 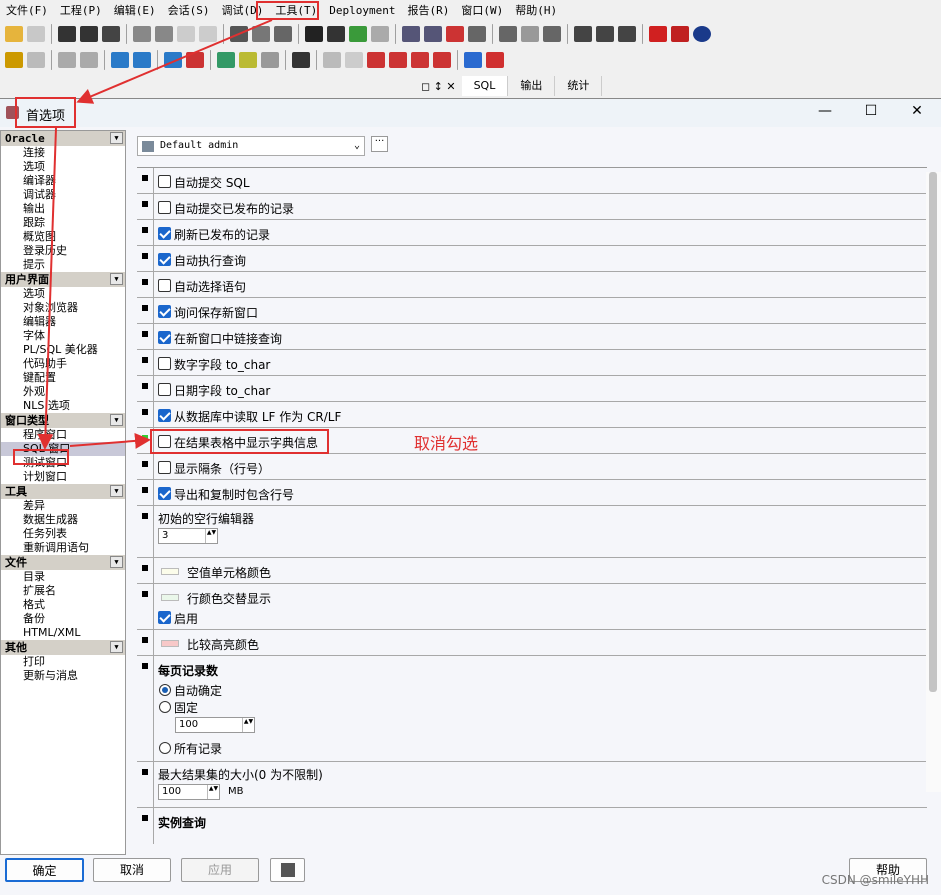 I want to click on db-icon, so click(x=173, y=60).